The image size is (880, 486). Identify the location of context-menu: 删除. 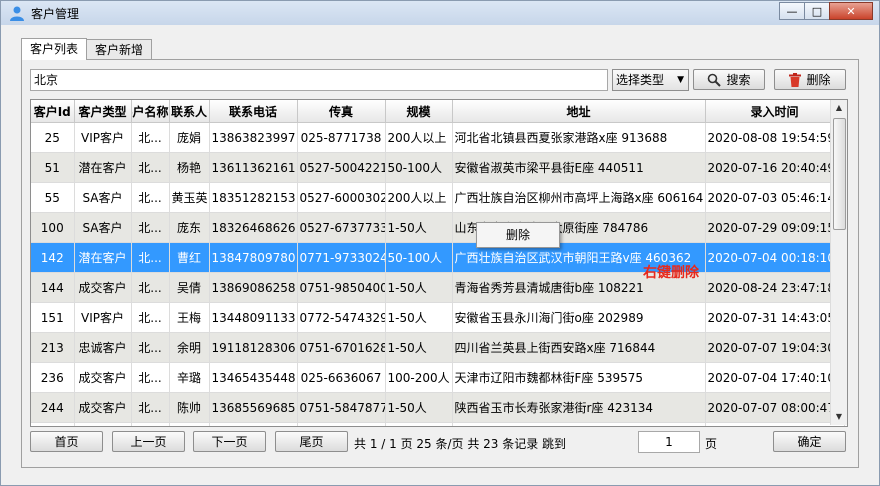
(518, 235).